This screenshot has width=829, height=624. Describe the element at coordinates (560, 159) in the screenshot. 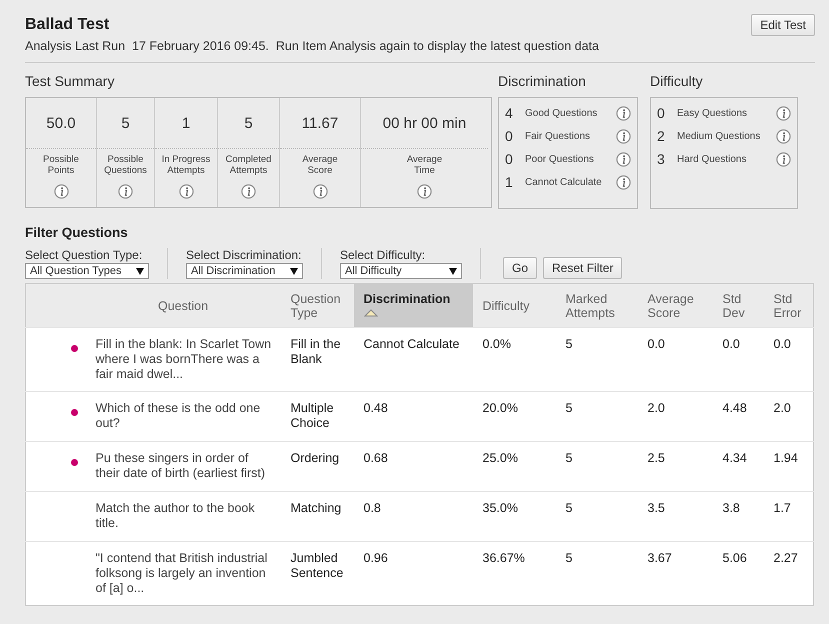

I see `category-label: Poor Questions` at that location.